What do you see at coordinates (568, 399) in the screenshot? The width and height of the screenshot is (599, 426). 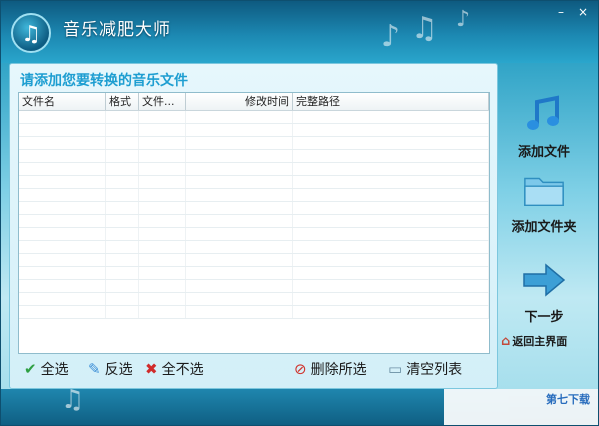 I see `watermark-text: 第七下载` at bounding box center [568, 399].